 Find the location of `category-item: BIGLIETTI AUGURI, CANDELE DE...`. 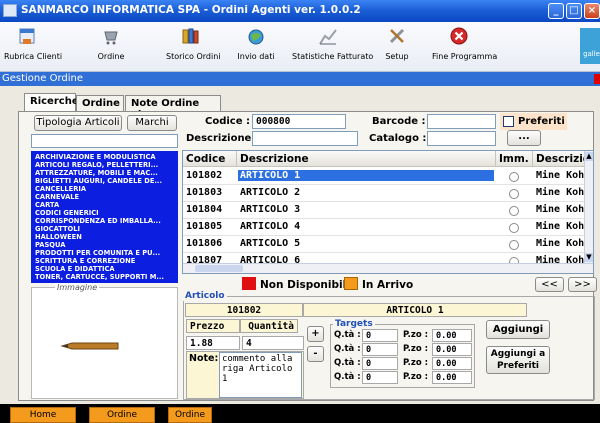

category-item: BIGLIETTI AUGURI, CANDELE DE... is located at coordinates (104, 181).